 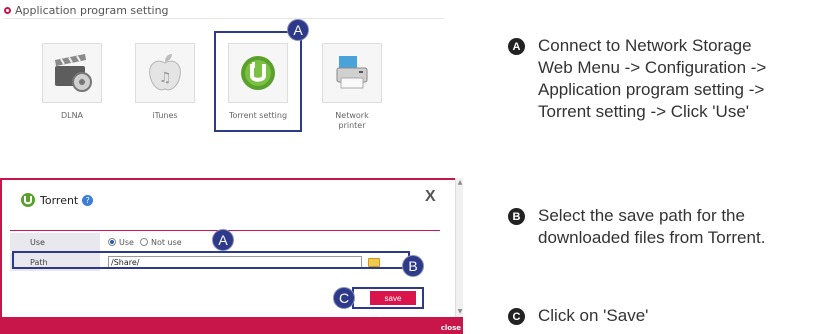 I want to click on use-options: Use Not use, so click(x=270, y=242).